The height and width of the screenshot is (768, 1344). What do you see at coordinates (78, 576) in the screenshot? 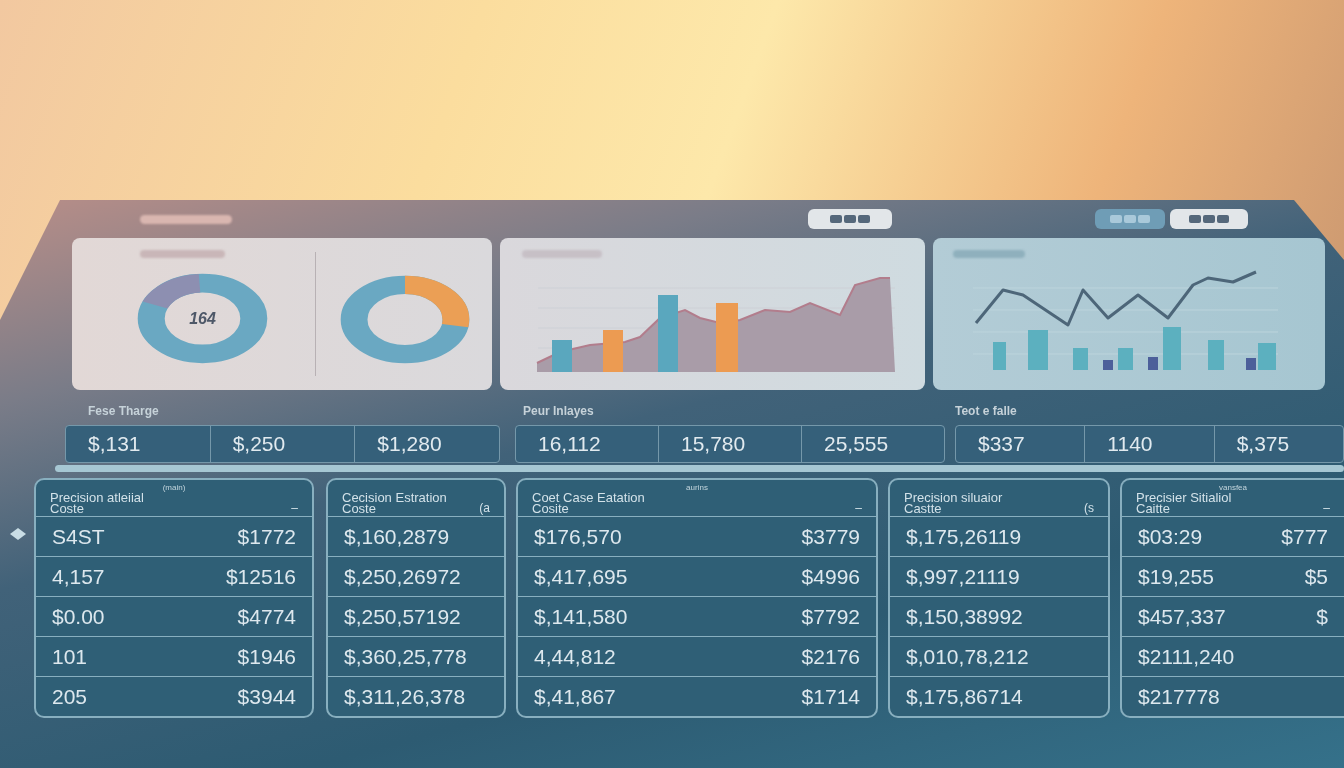
I see `cost-value: 4,157` at bounding box center [78, 576].